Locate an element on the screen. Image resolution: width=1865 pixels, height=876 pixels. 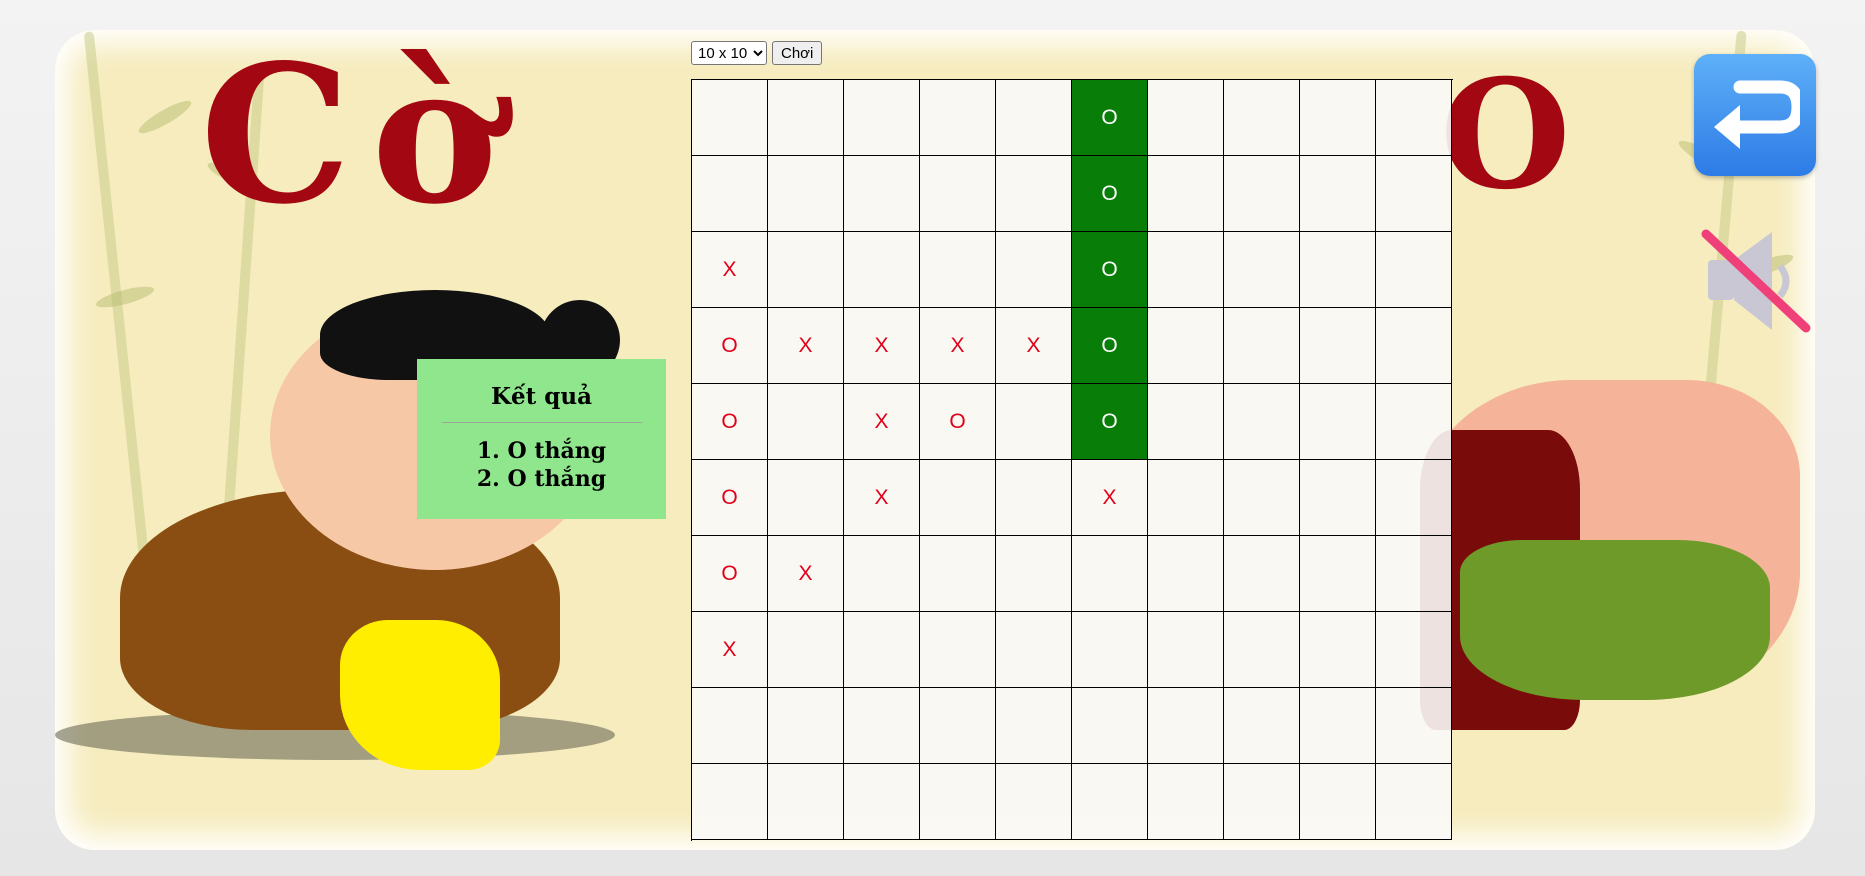
sound-toggle-button is located at coordinates (1756, 281).